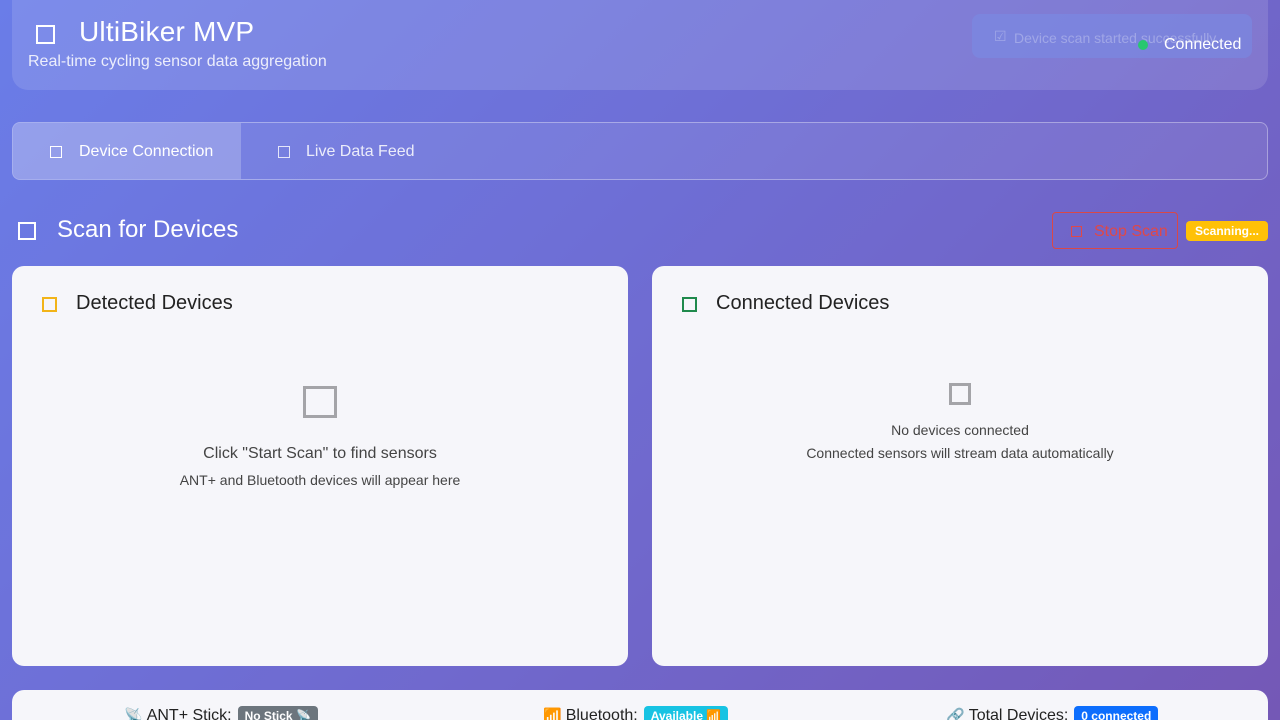 The height and width of the screenshot is (720, 1280). I want to click on logo-square-icon, so click(45, 34).